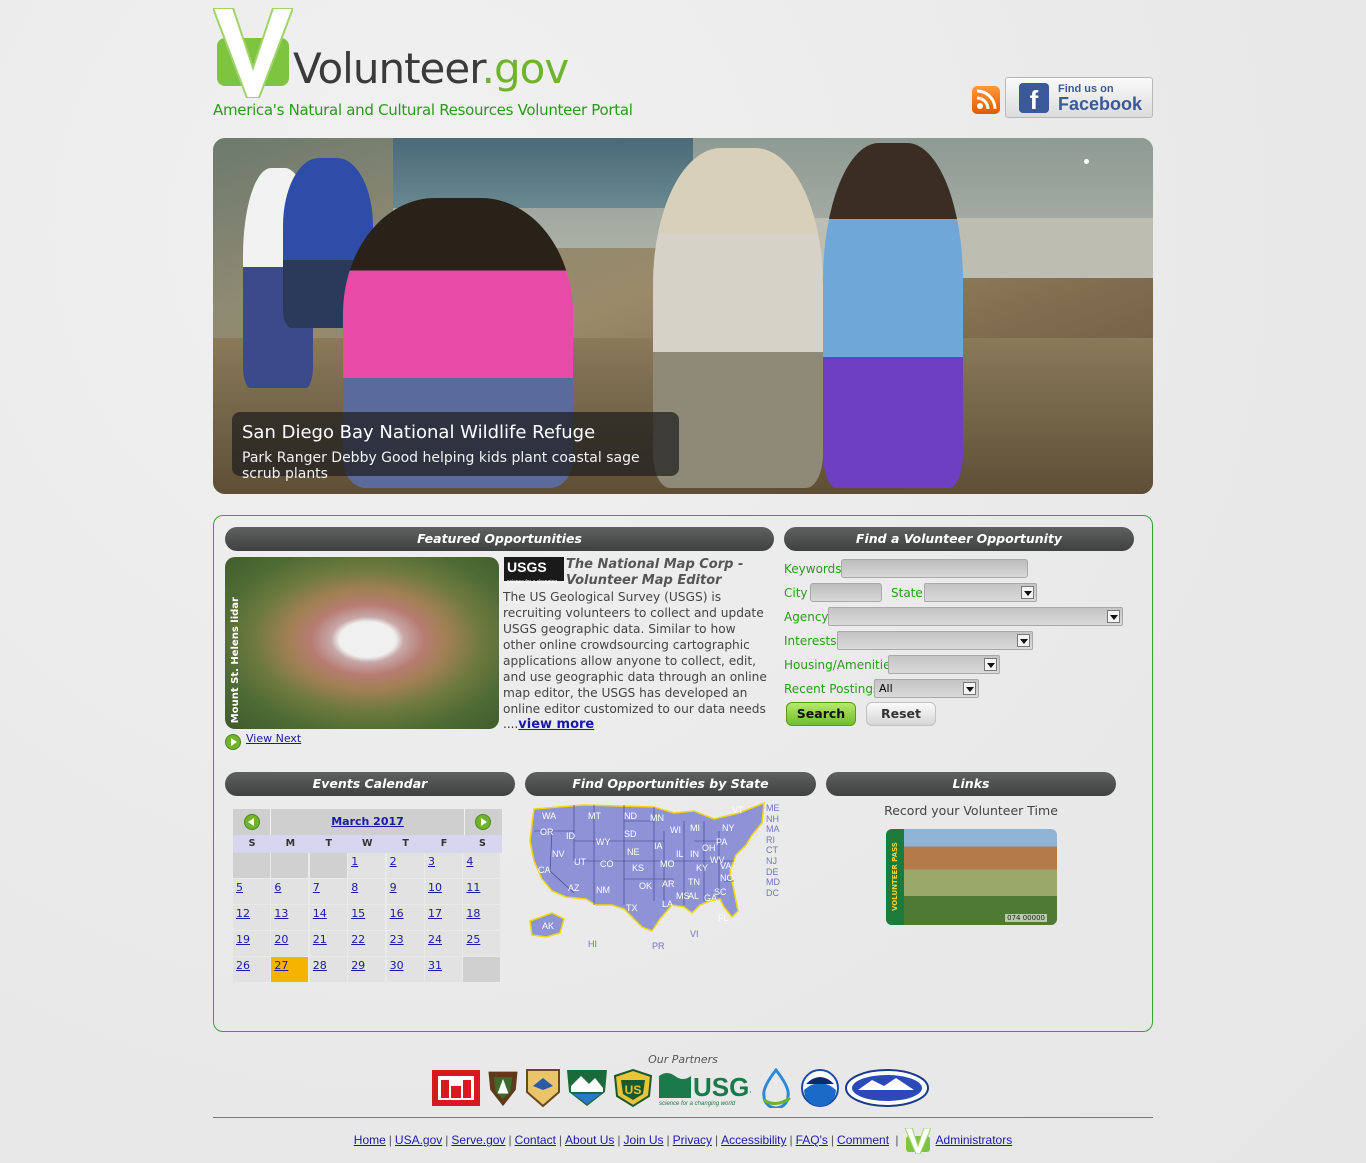 This screenshot has width=1366, height=1163. Describe the element at coordinates (443, 917) in the screenshot. I see `calendar-day: 17` at that location.